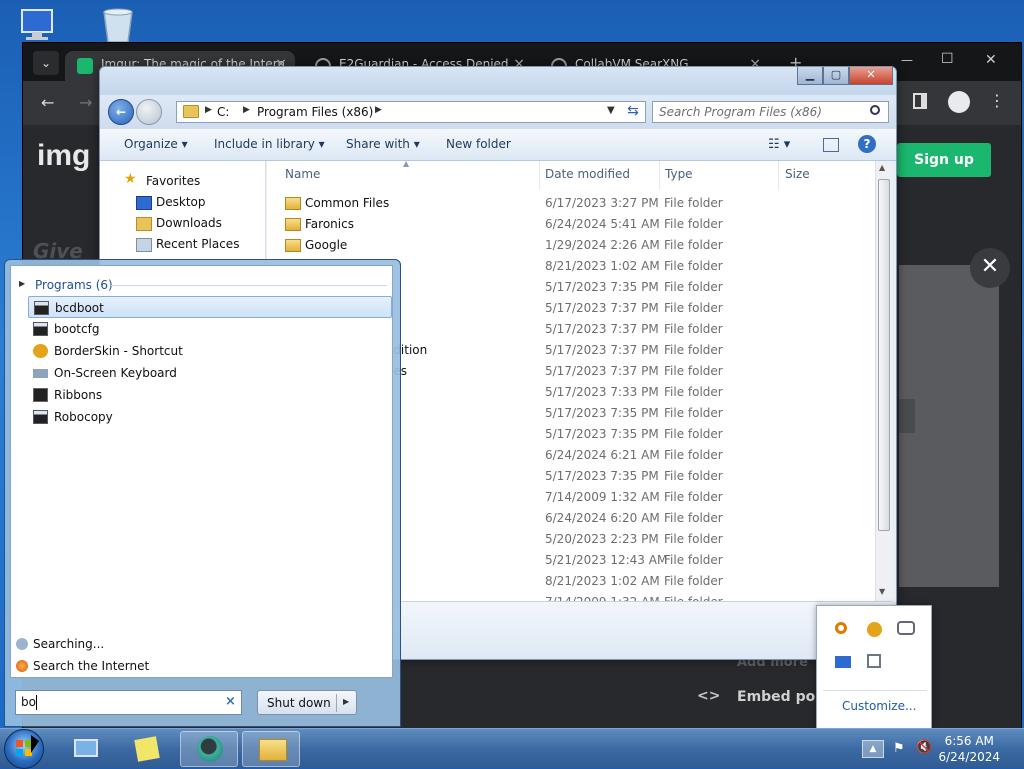 The height and width of the screenshot is (769, 1024). Describe the element at coordinates (383, 144) in the screenshot. I see `share-with-button: Share with ▾` at that location.